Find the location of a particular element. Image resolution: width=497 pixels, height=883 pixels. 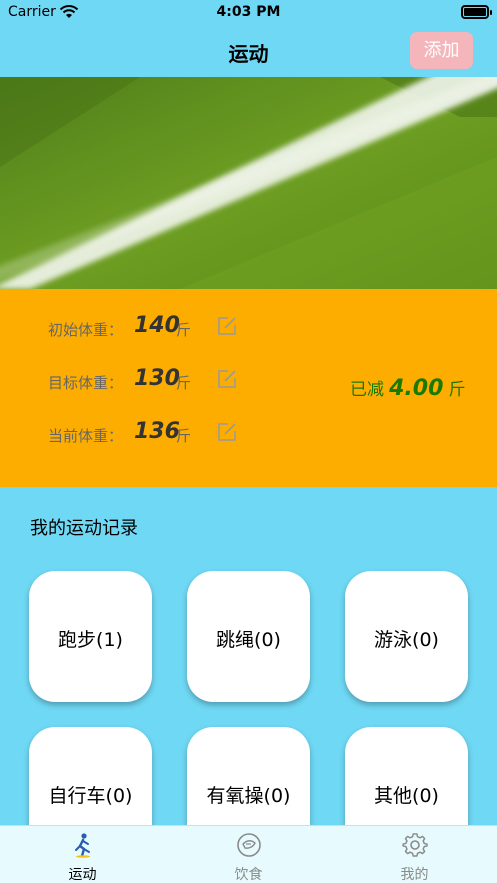

initial-weight-value: 140 is located at coordinates (157, 325).